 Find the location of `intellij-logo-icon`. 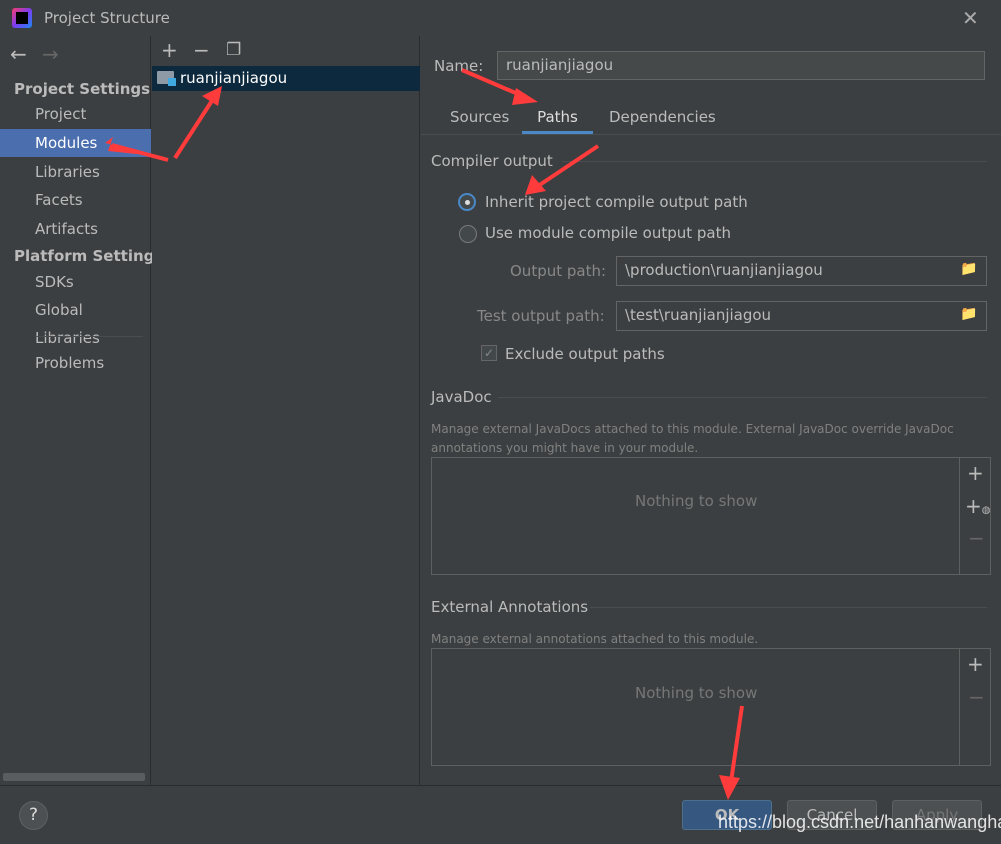

intellij-logo-icon is located at coordinates (22, 18).